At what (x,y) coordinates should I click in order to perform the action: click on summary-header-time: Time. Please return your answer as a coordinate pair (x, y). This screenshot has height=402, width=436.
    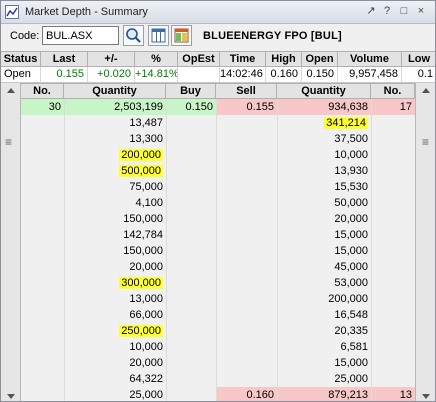
    Looking at the image, I should click on (243, 59).